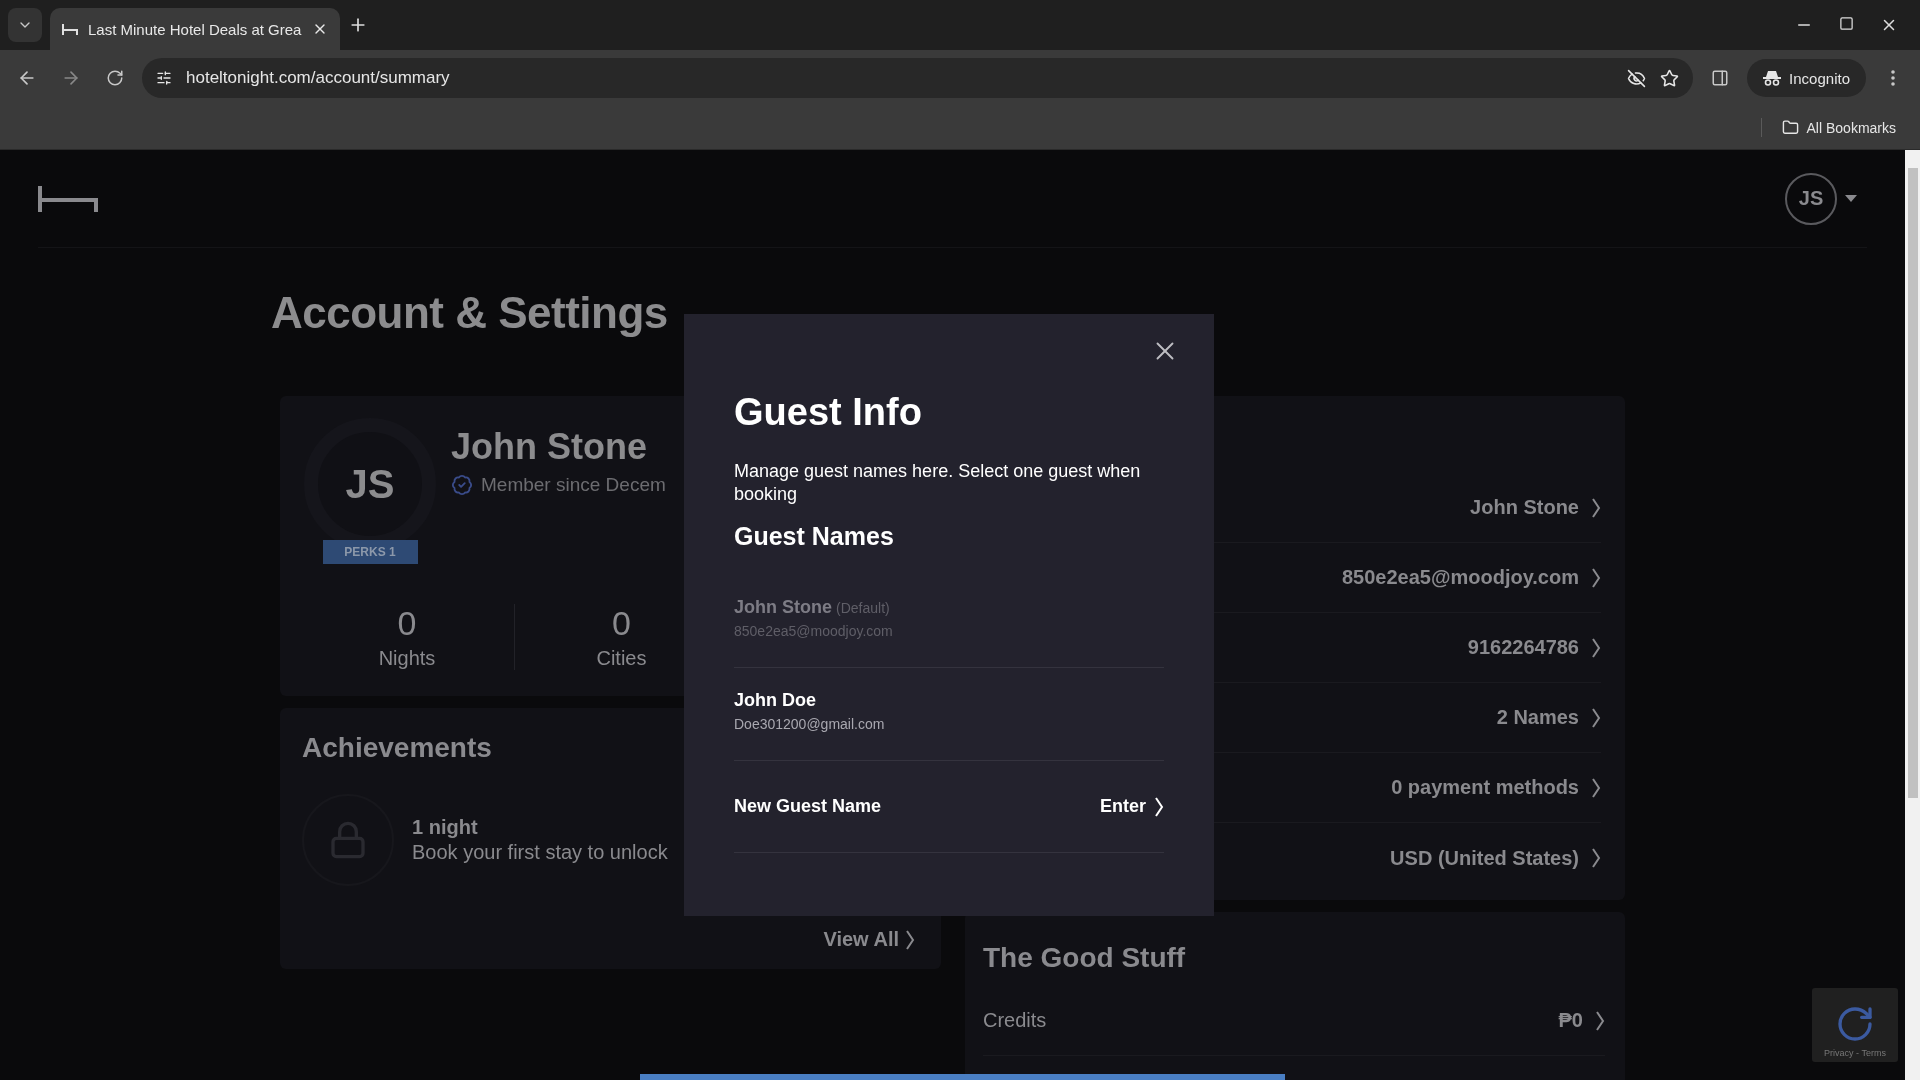  What do you see at coordinates (1806, 78) in the screenshot?
I see `incognito-button: Incognito` at bounding box center [1806, 78].